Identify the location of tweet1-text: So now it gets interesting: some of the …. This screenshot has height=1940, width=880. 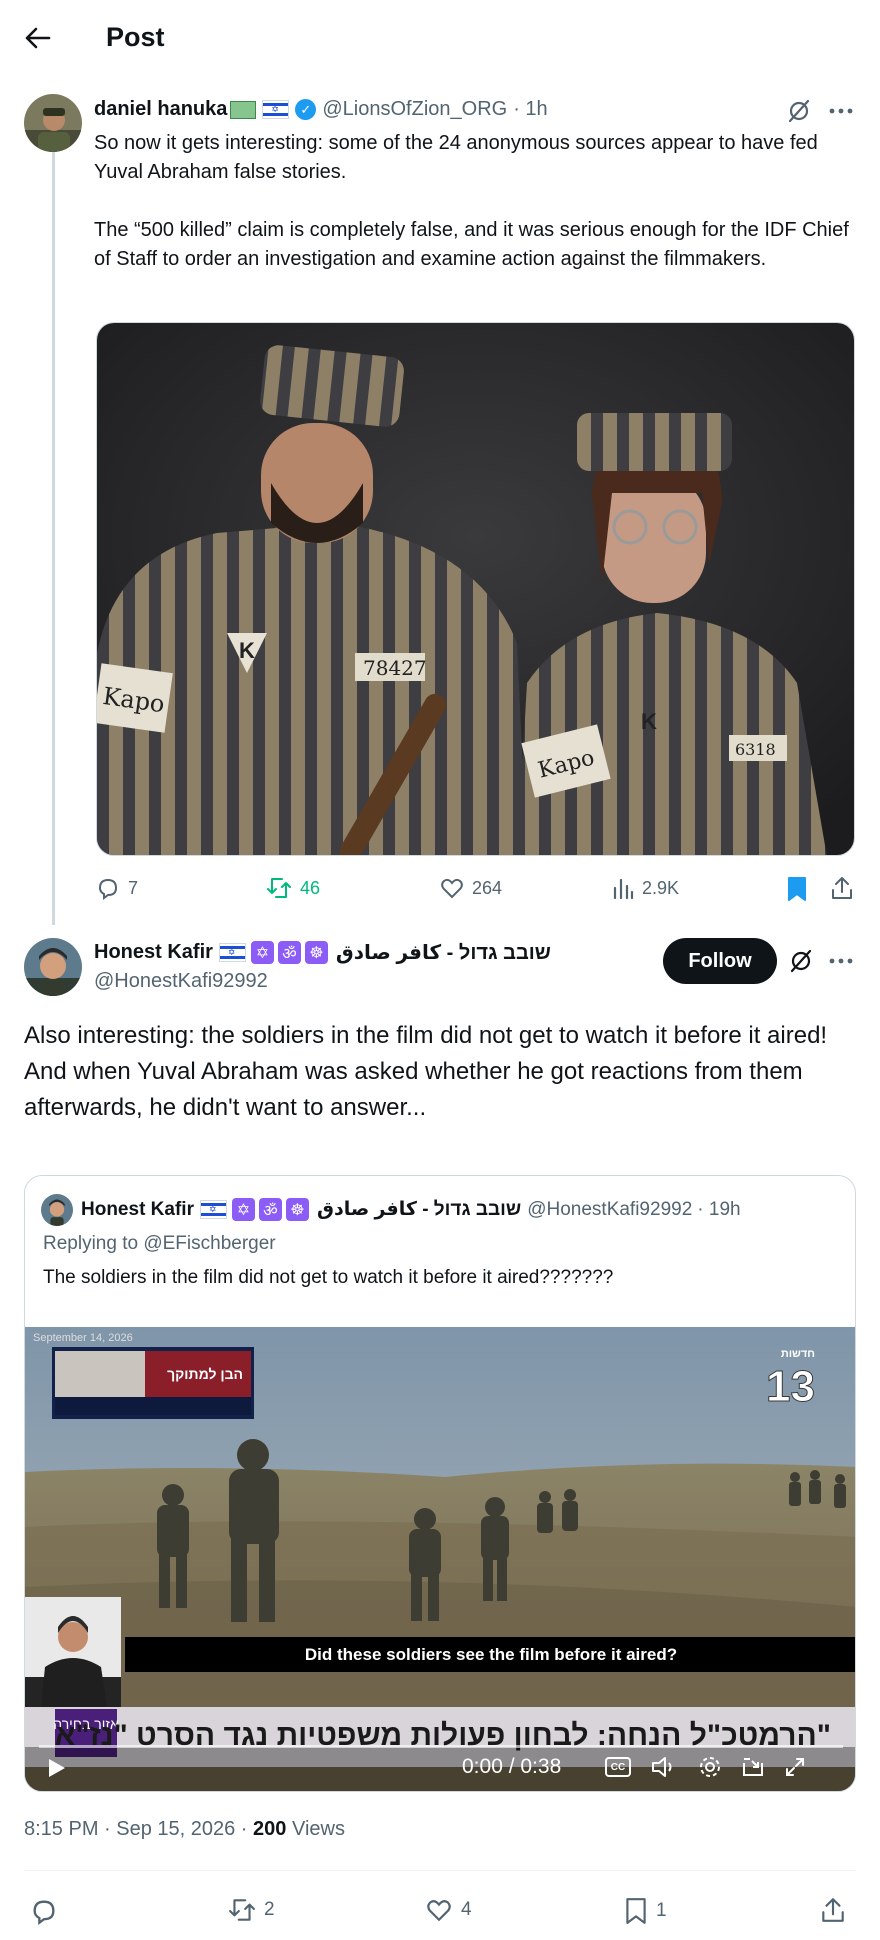
(471, 201).